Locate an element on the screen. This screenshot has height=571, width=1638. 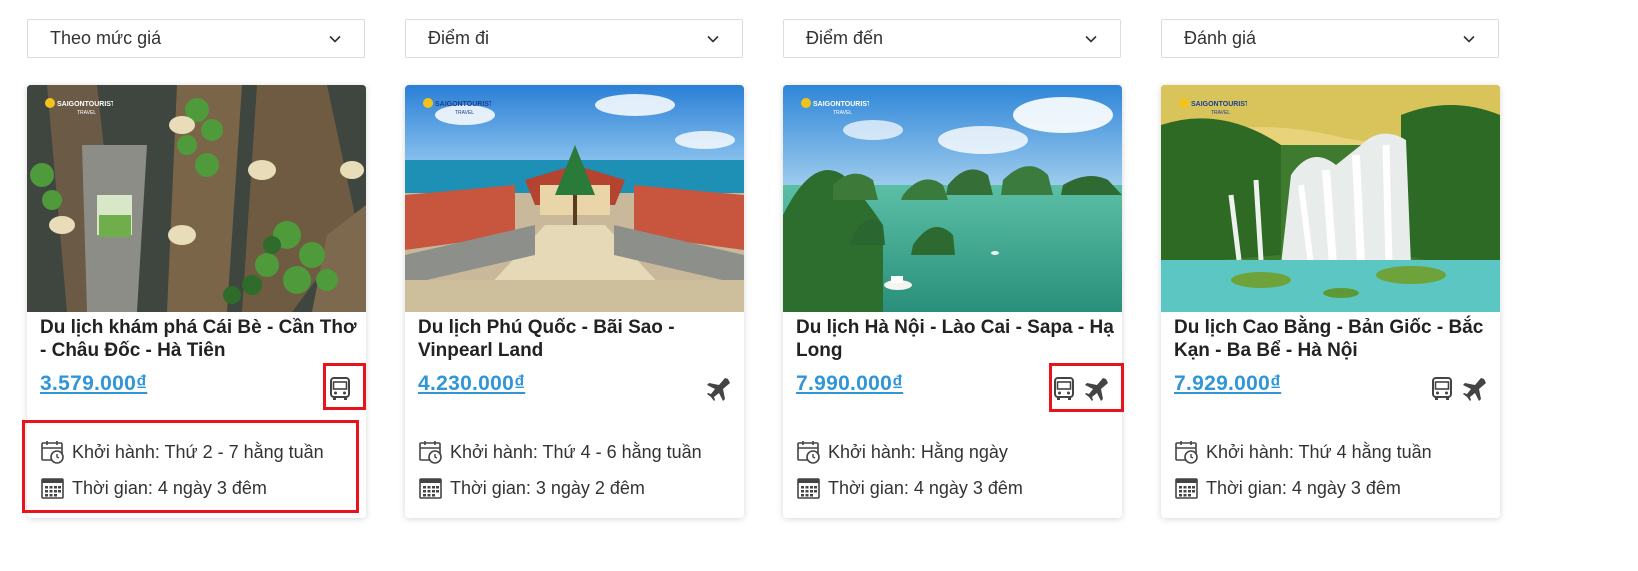
departure-info: Khởi hành: Thứ 4 hằng tuần is located at coordinates (1303, 452).